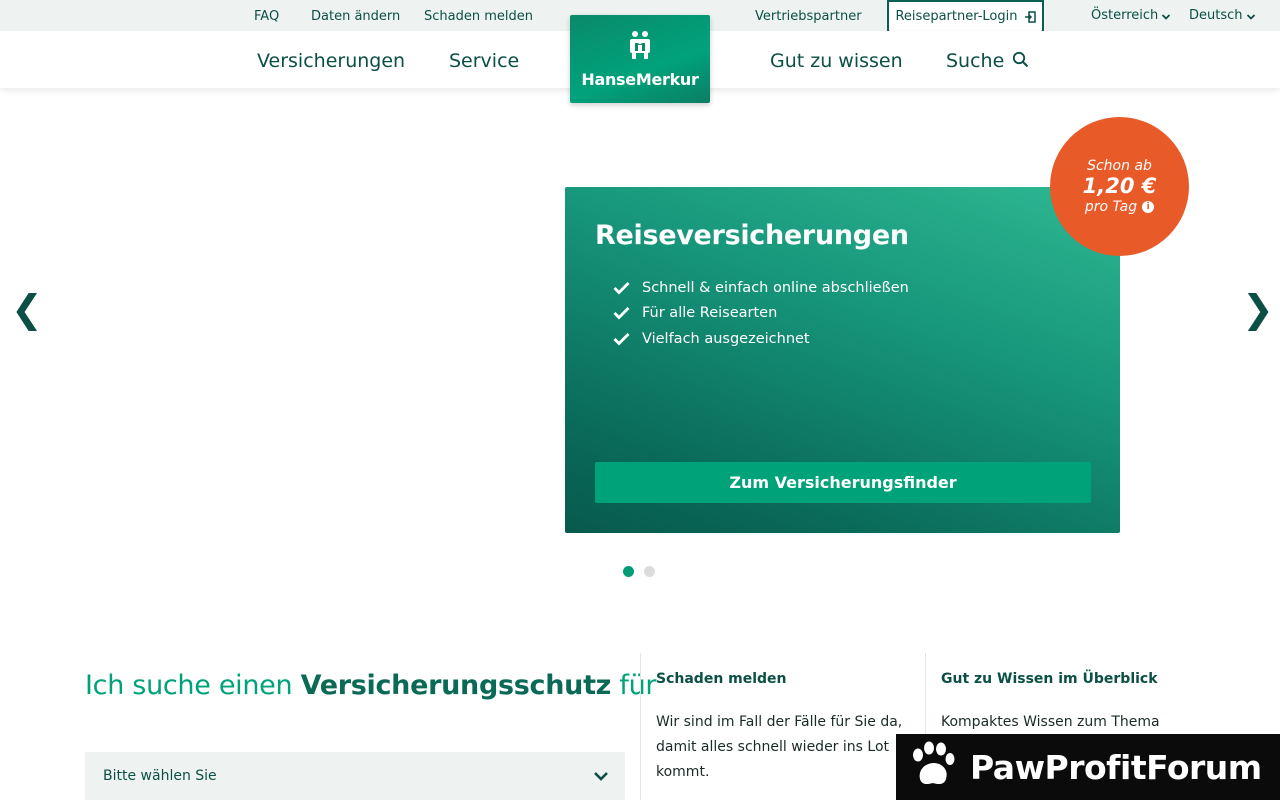 The image size is (1280, 800). I want to click on finder-heading-bold: Versicherungsschutz, so click(456, 685).